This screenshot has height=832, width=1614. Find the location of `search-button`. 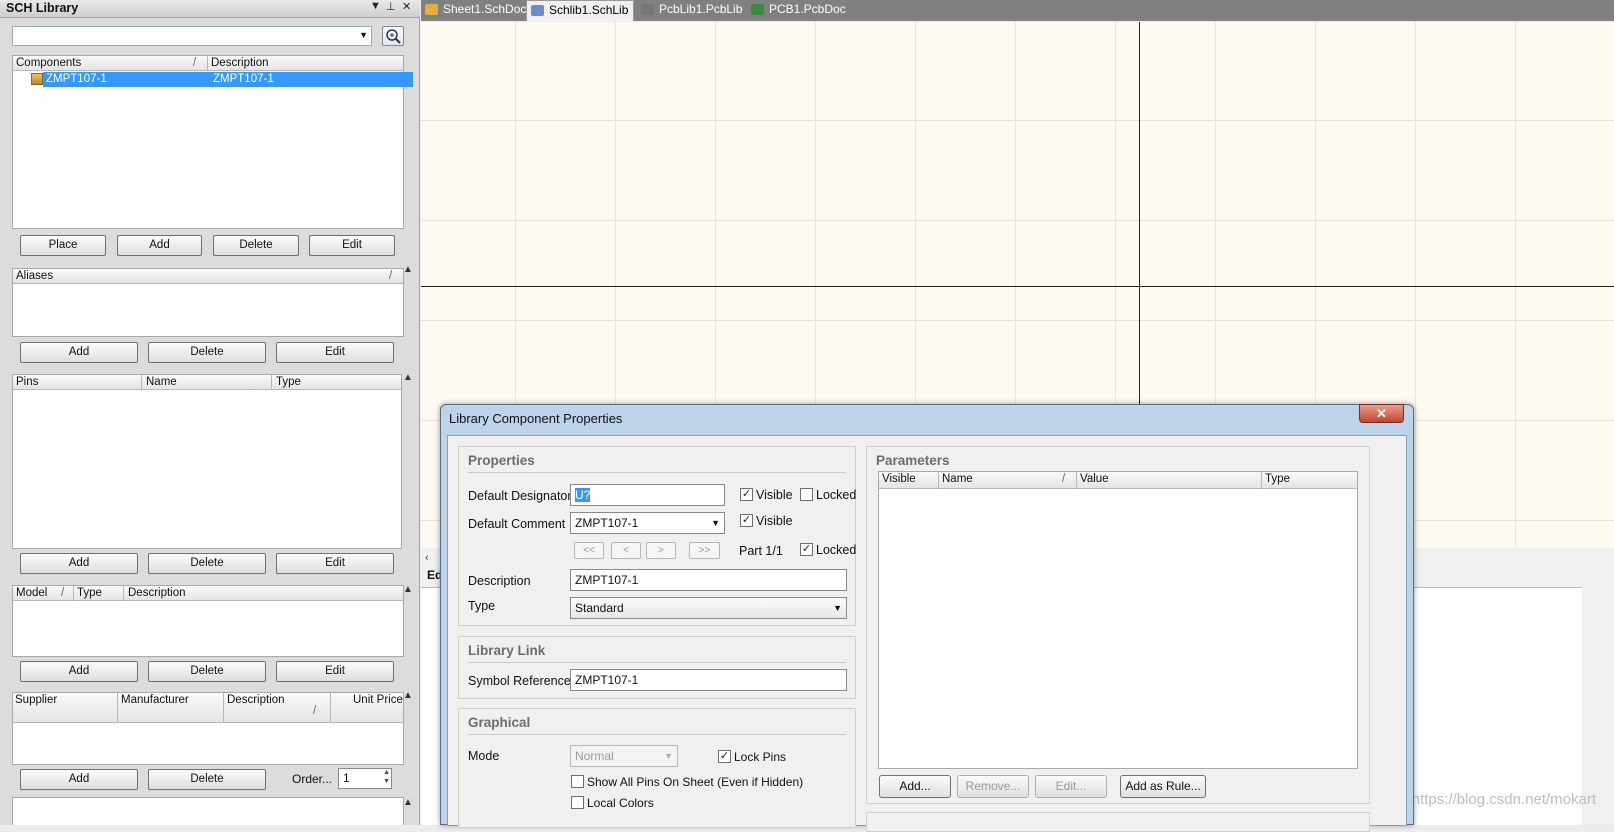

search-button is located at coordinates (393, 36).